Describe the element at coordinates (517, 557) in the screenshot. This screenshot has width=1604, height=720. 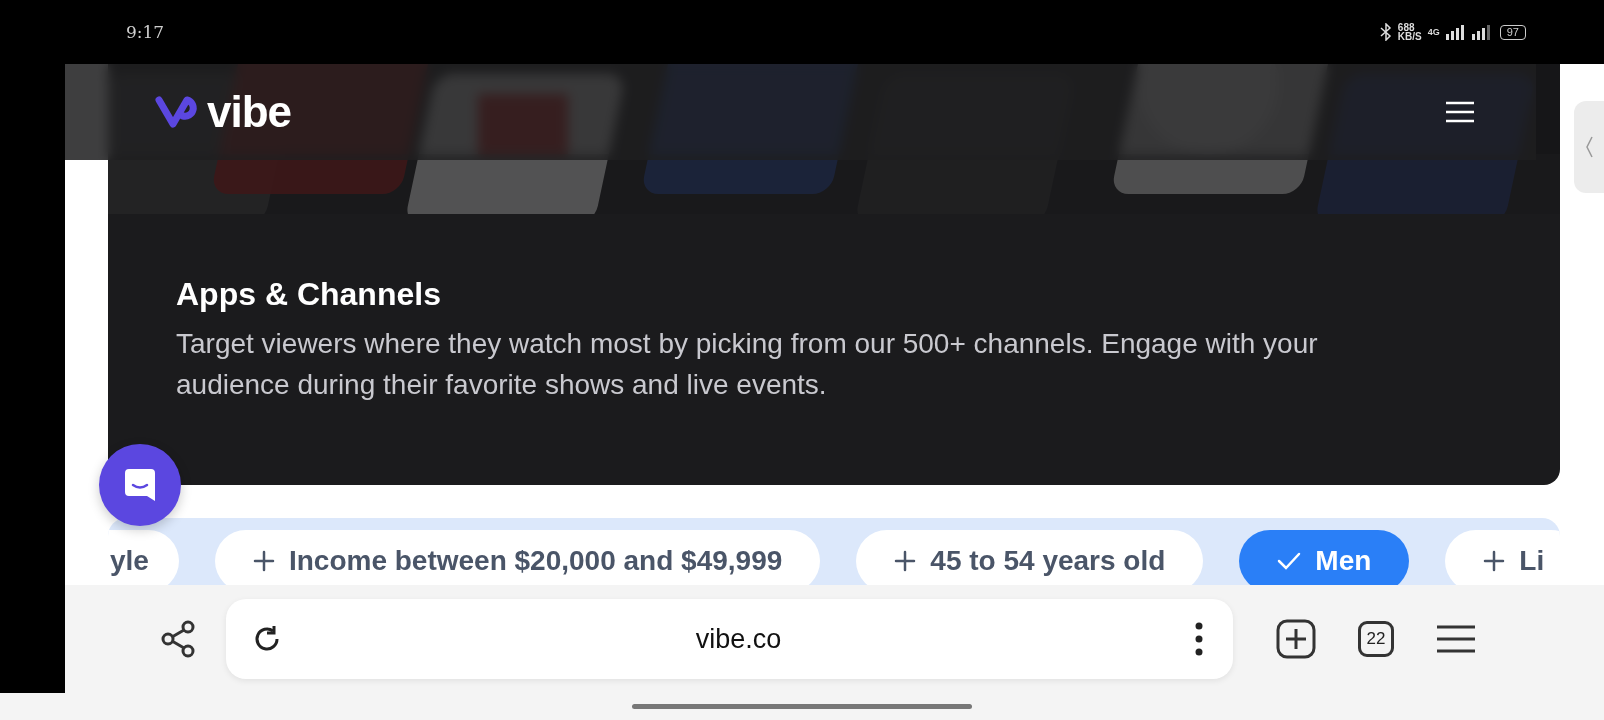
I see `audience-chip: Income between $20,000 and $49,999` at that location.